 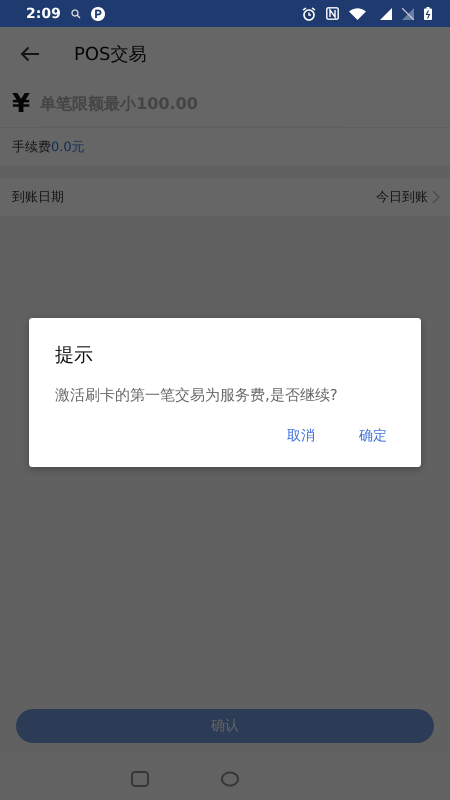 I want to click on fee-label: 手续费, so click(x=31, y=147).